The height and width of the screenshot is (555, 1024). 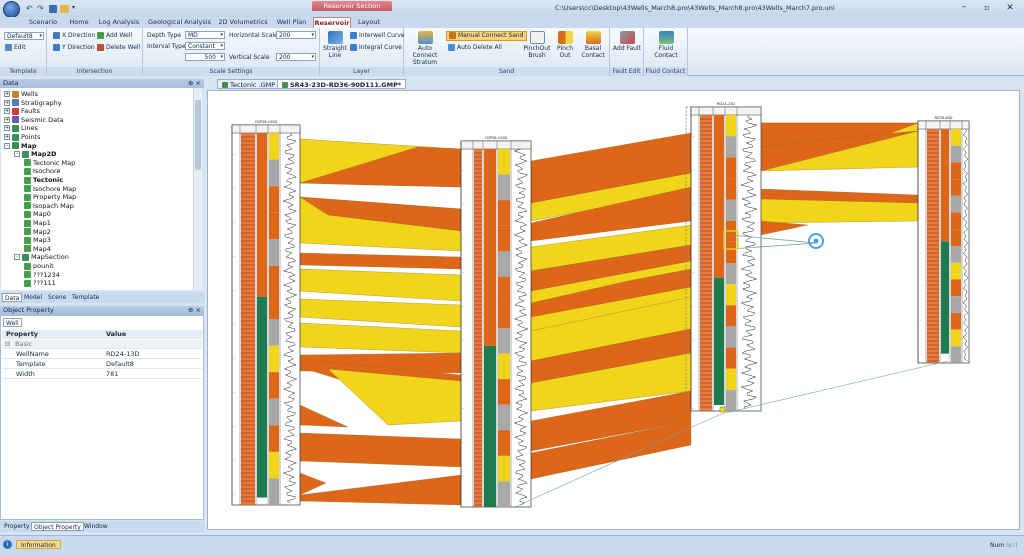 I want to click on fluid-contact-button: Fluid Contact, so click(x=666, y=45).